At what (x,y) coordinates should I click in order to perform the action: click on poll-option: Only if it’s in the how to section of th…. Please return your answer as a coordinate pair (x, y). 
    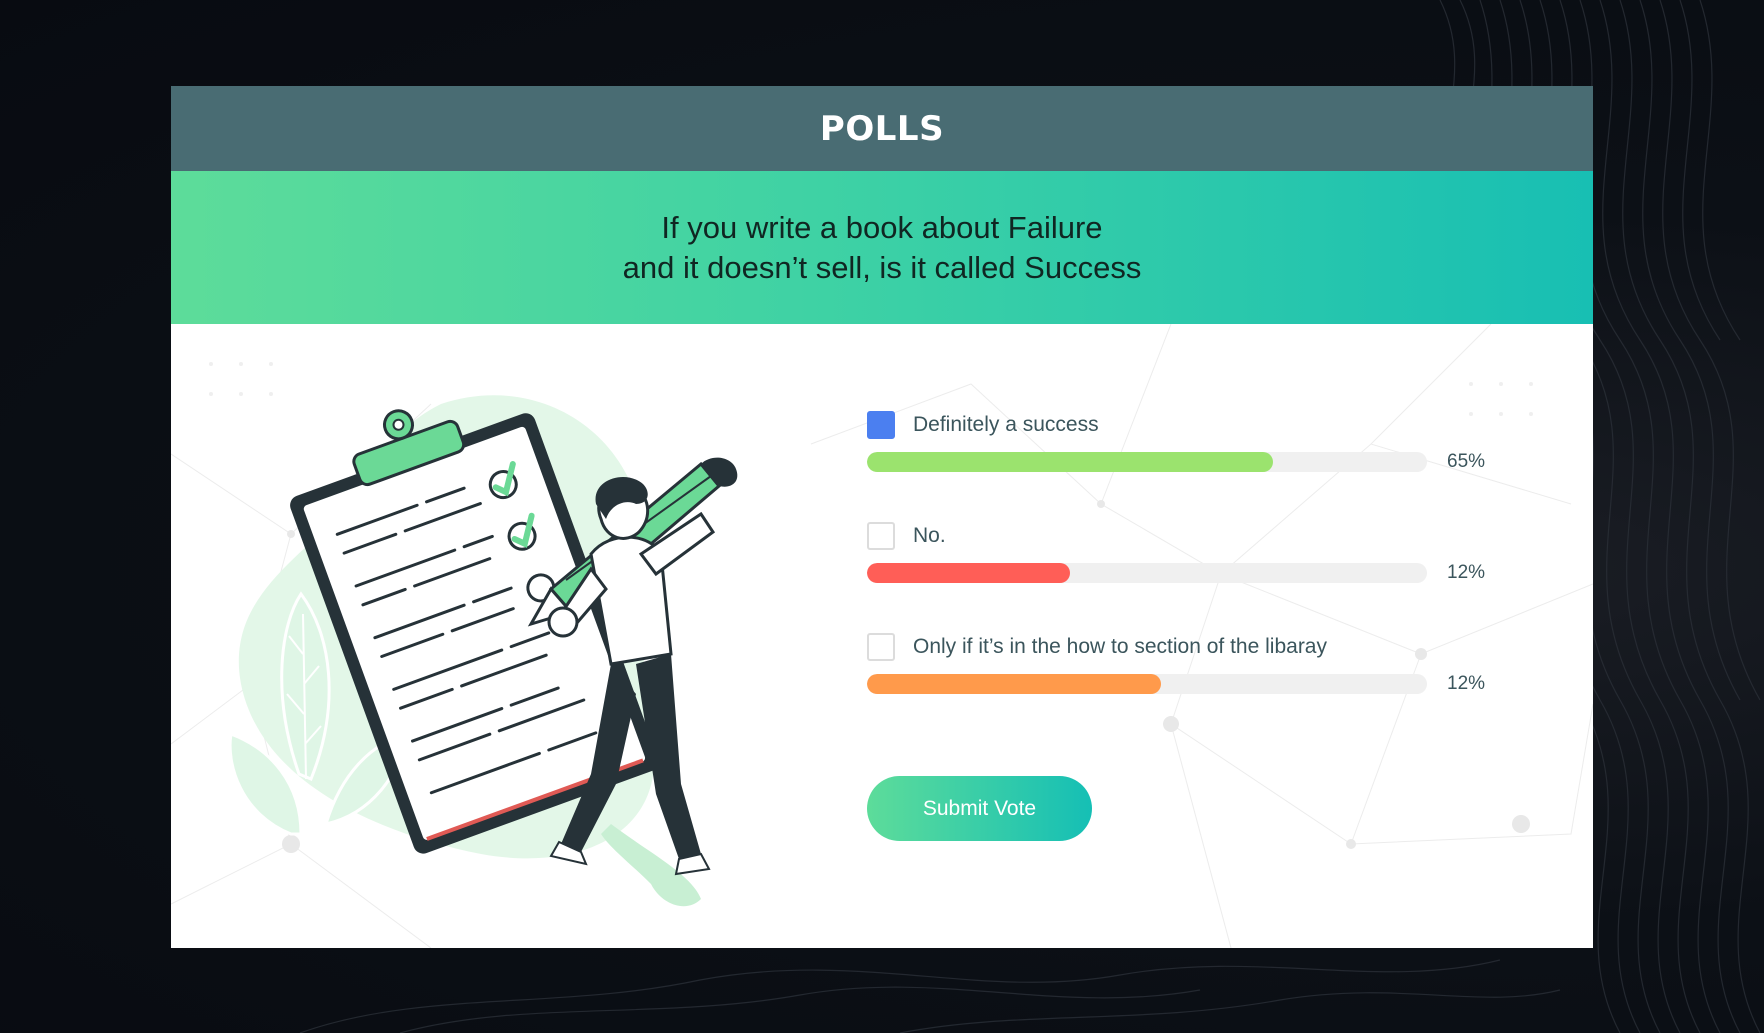
    Looking at the image, I should click on (1187, 687).